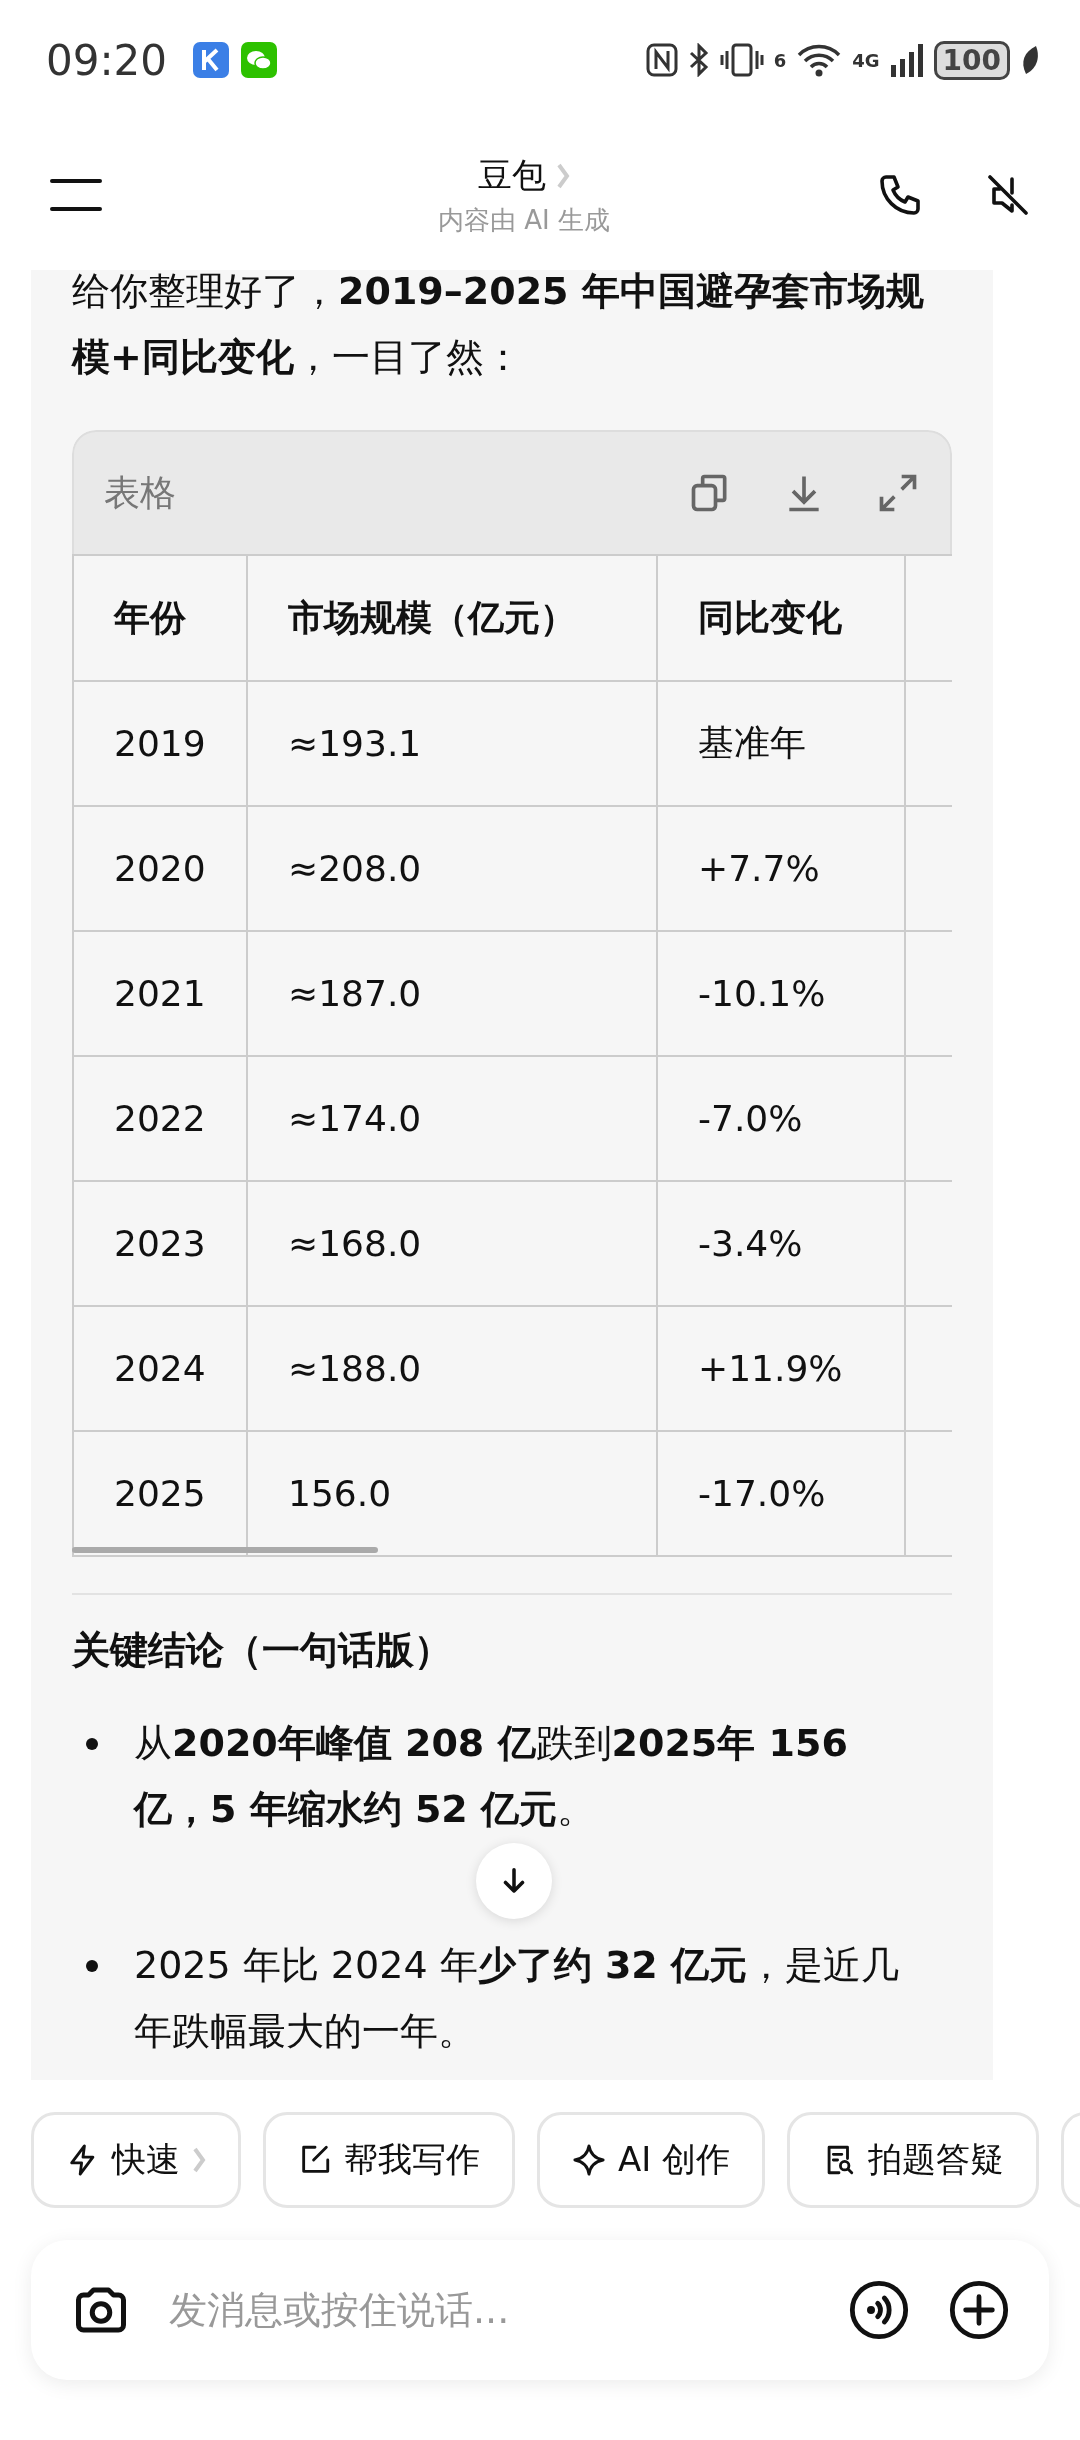 This screenshot has width=1080, height=2440. What do you see at coordinates (879, 2310) in the screenshot?
I see `voice-icon` at bounding box center [879, 2310].